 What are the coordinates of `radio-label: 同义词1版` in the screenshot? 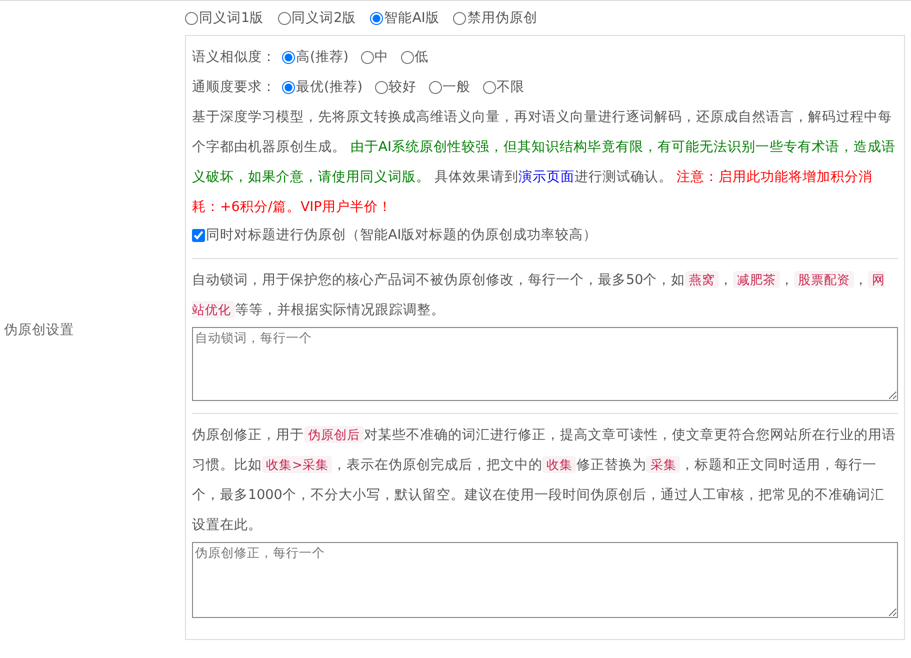 It's located at (231, 18).